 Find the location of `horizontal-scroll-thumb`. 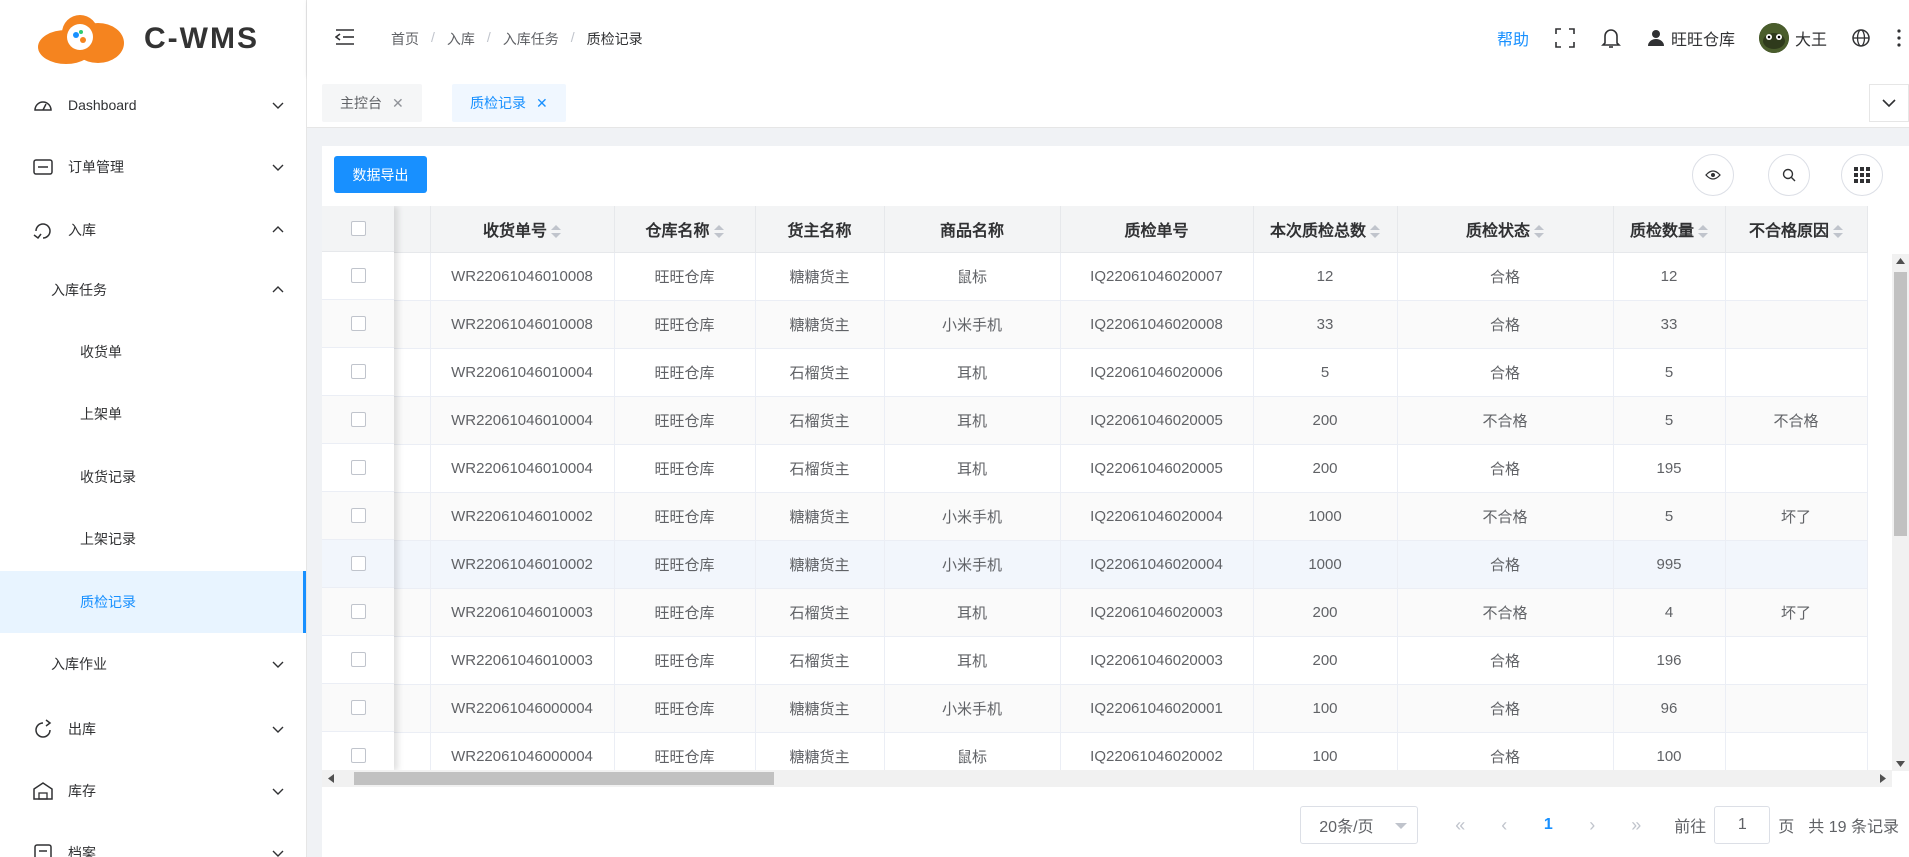

horizontal-scroll-thumb is located at coordinates (564, 778).